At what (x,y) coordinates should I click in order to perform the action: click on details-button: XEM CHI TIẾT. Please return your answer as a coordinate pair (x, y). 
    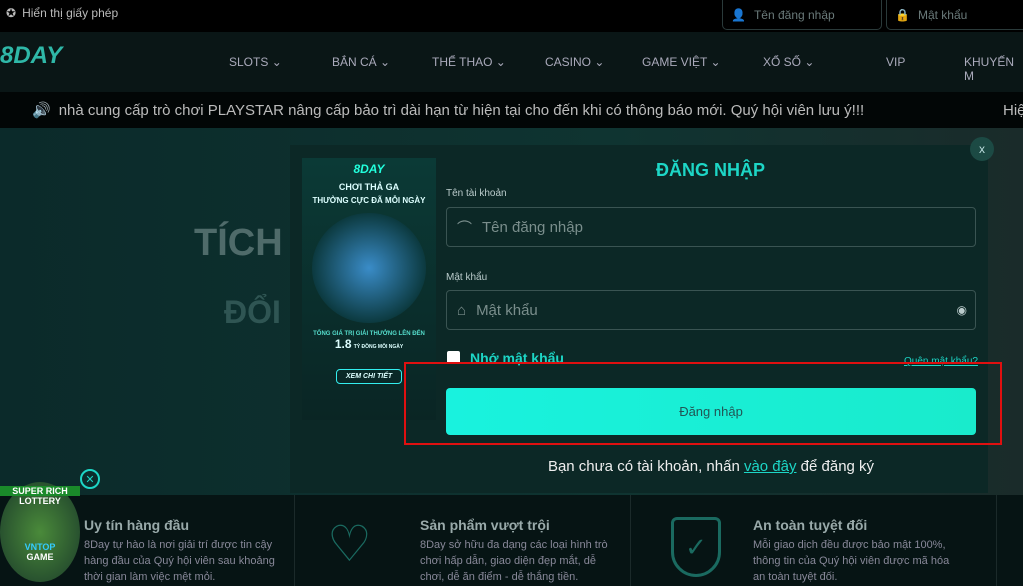
    Looking at the image, I should click on (369, 376).